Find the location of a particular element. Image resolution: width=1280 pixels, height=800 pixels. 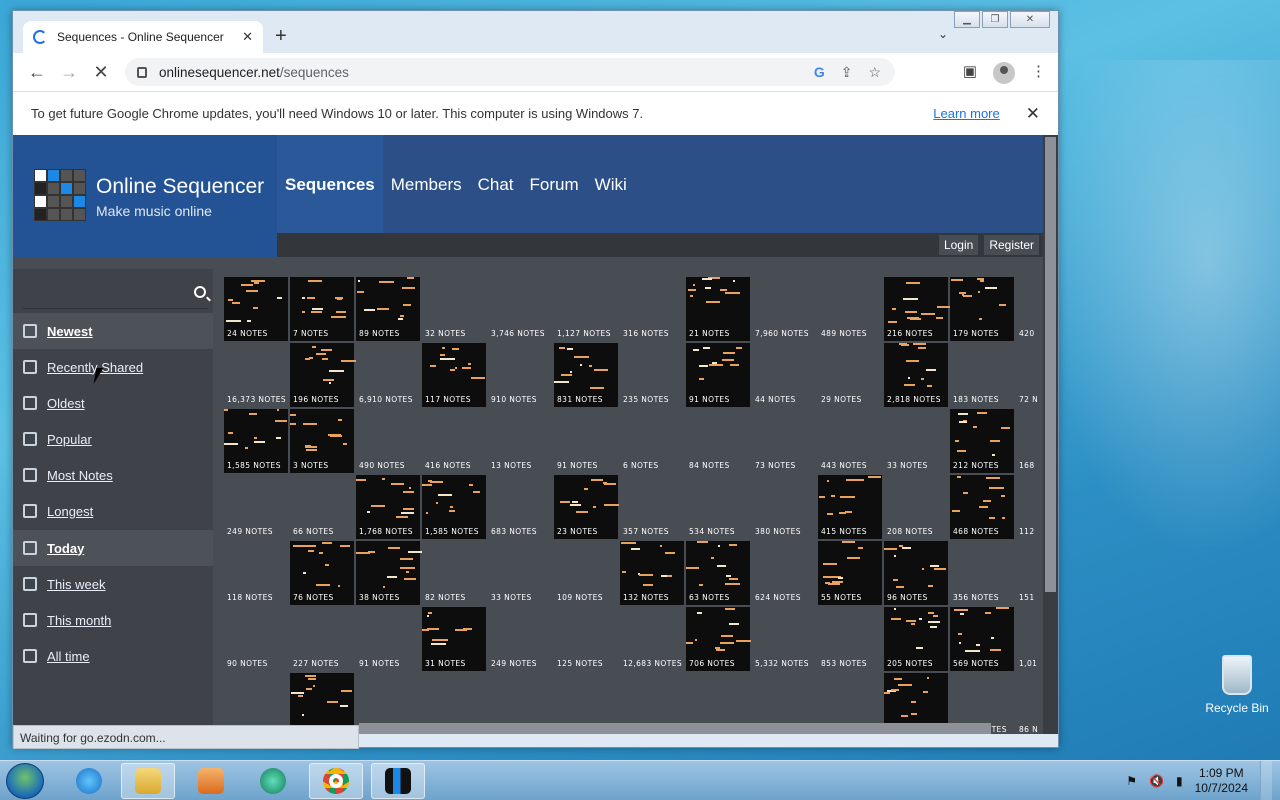

nav-chat: Chat is located at coordinates (496, 184).